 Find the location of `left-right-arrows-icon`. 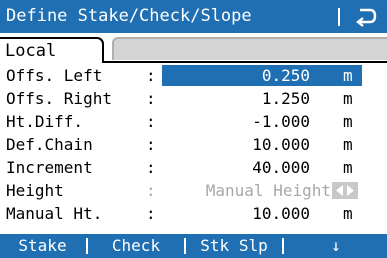

left-right-arrows-icon is located at coordinates (345, 190).